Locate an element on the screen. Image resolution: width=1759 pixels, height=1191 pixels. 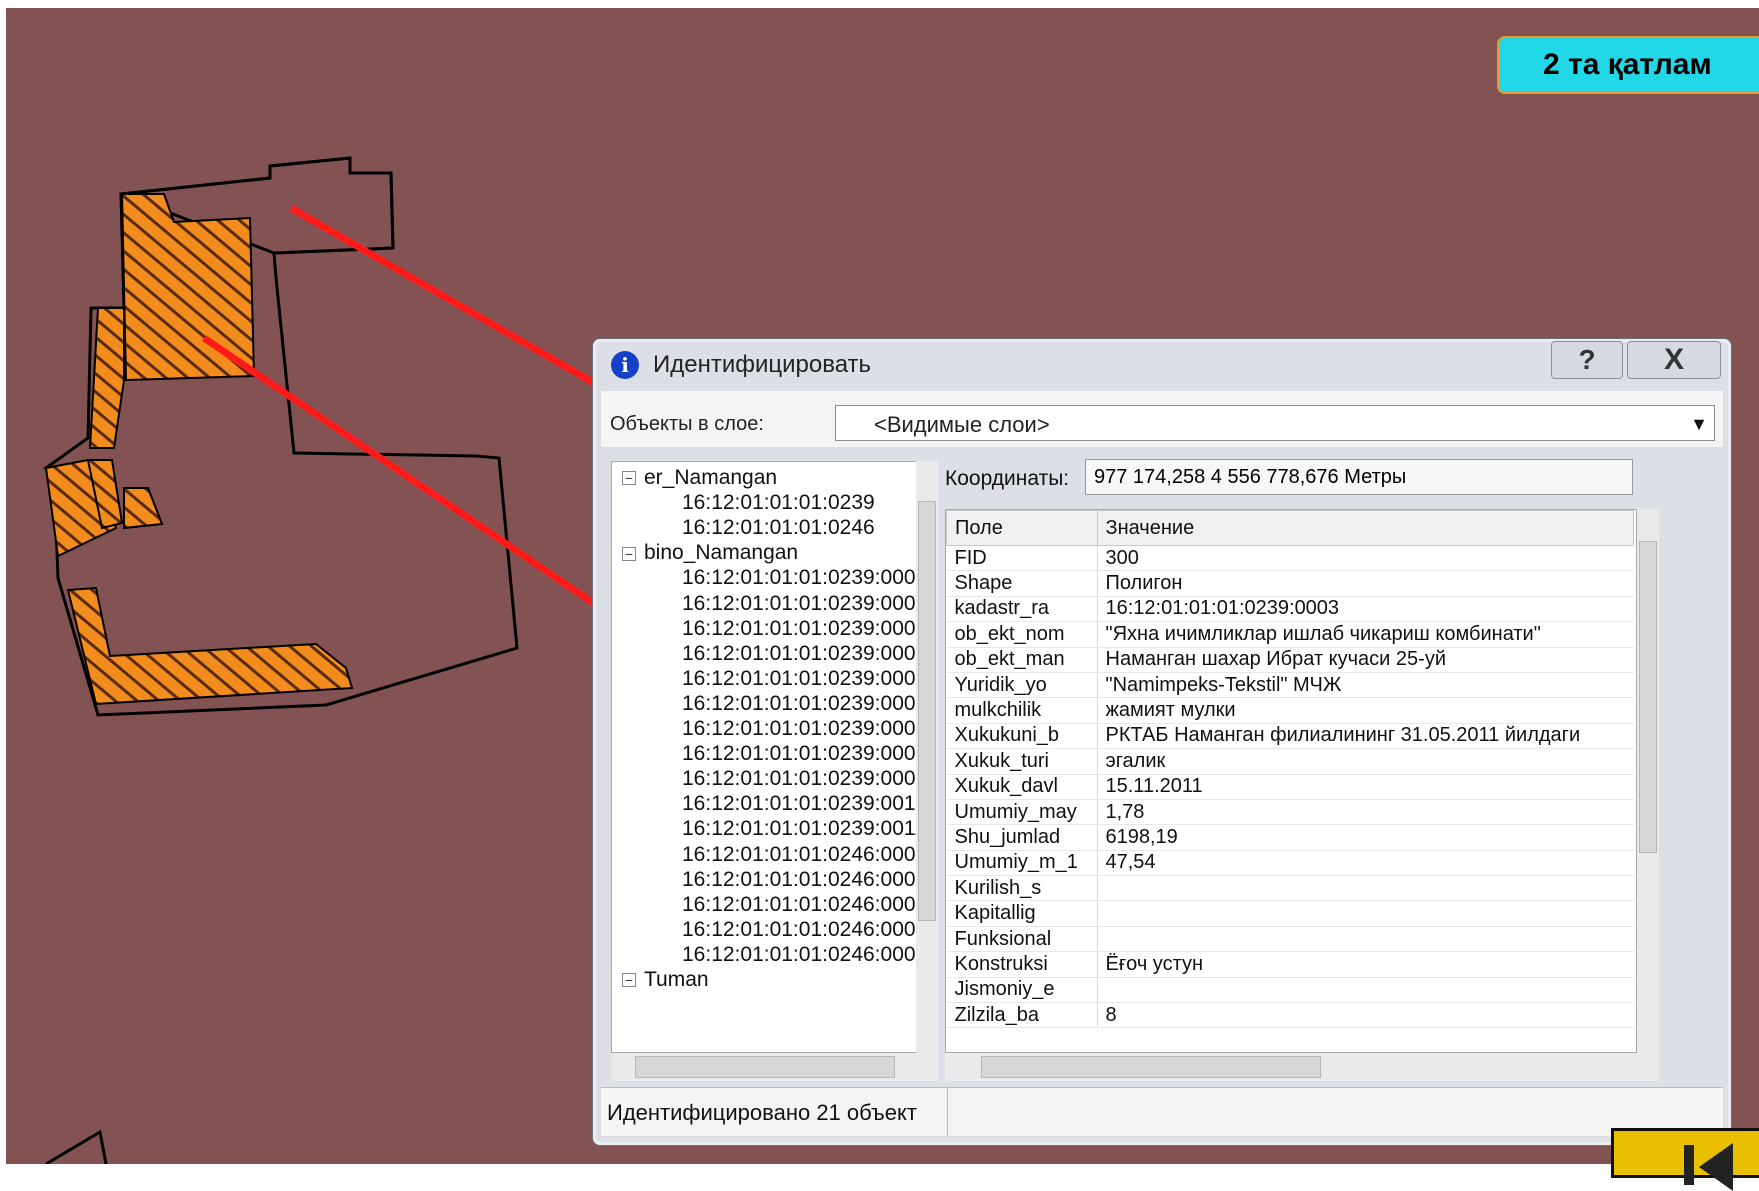
table-row: kadastr_ra 16:12:01:01:01:0239:0003 is located at coordinates (1290, 609).